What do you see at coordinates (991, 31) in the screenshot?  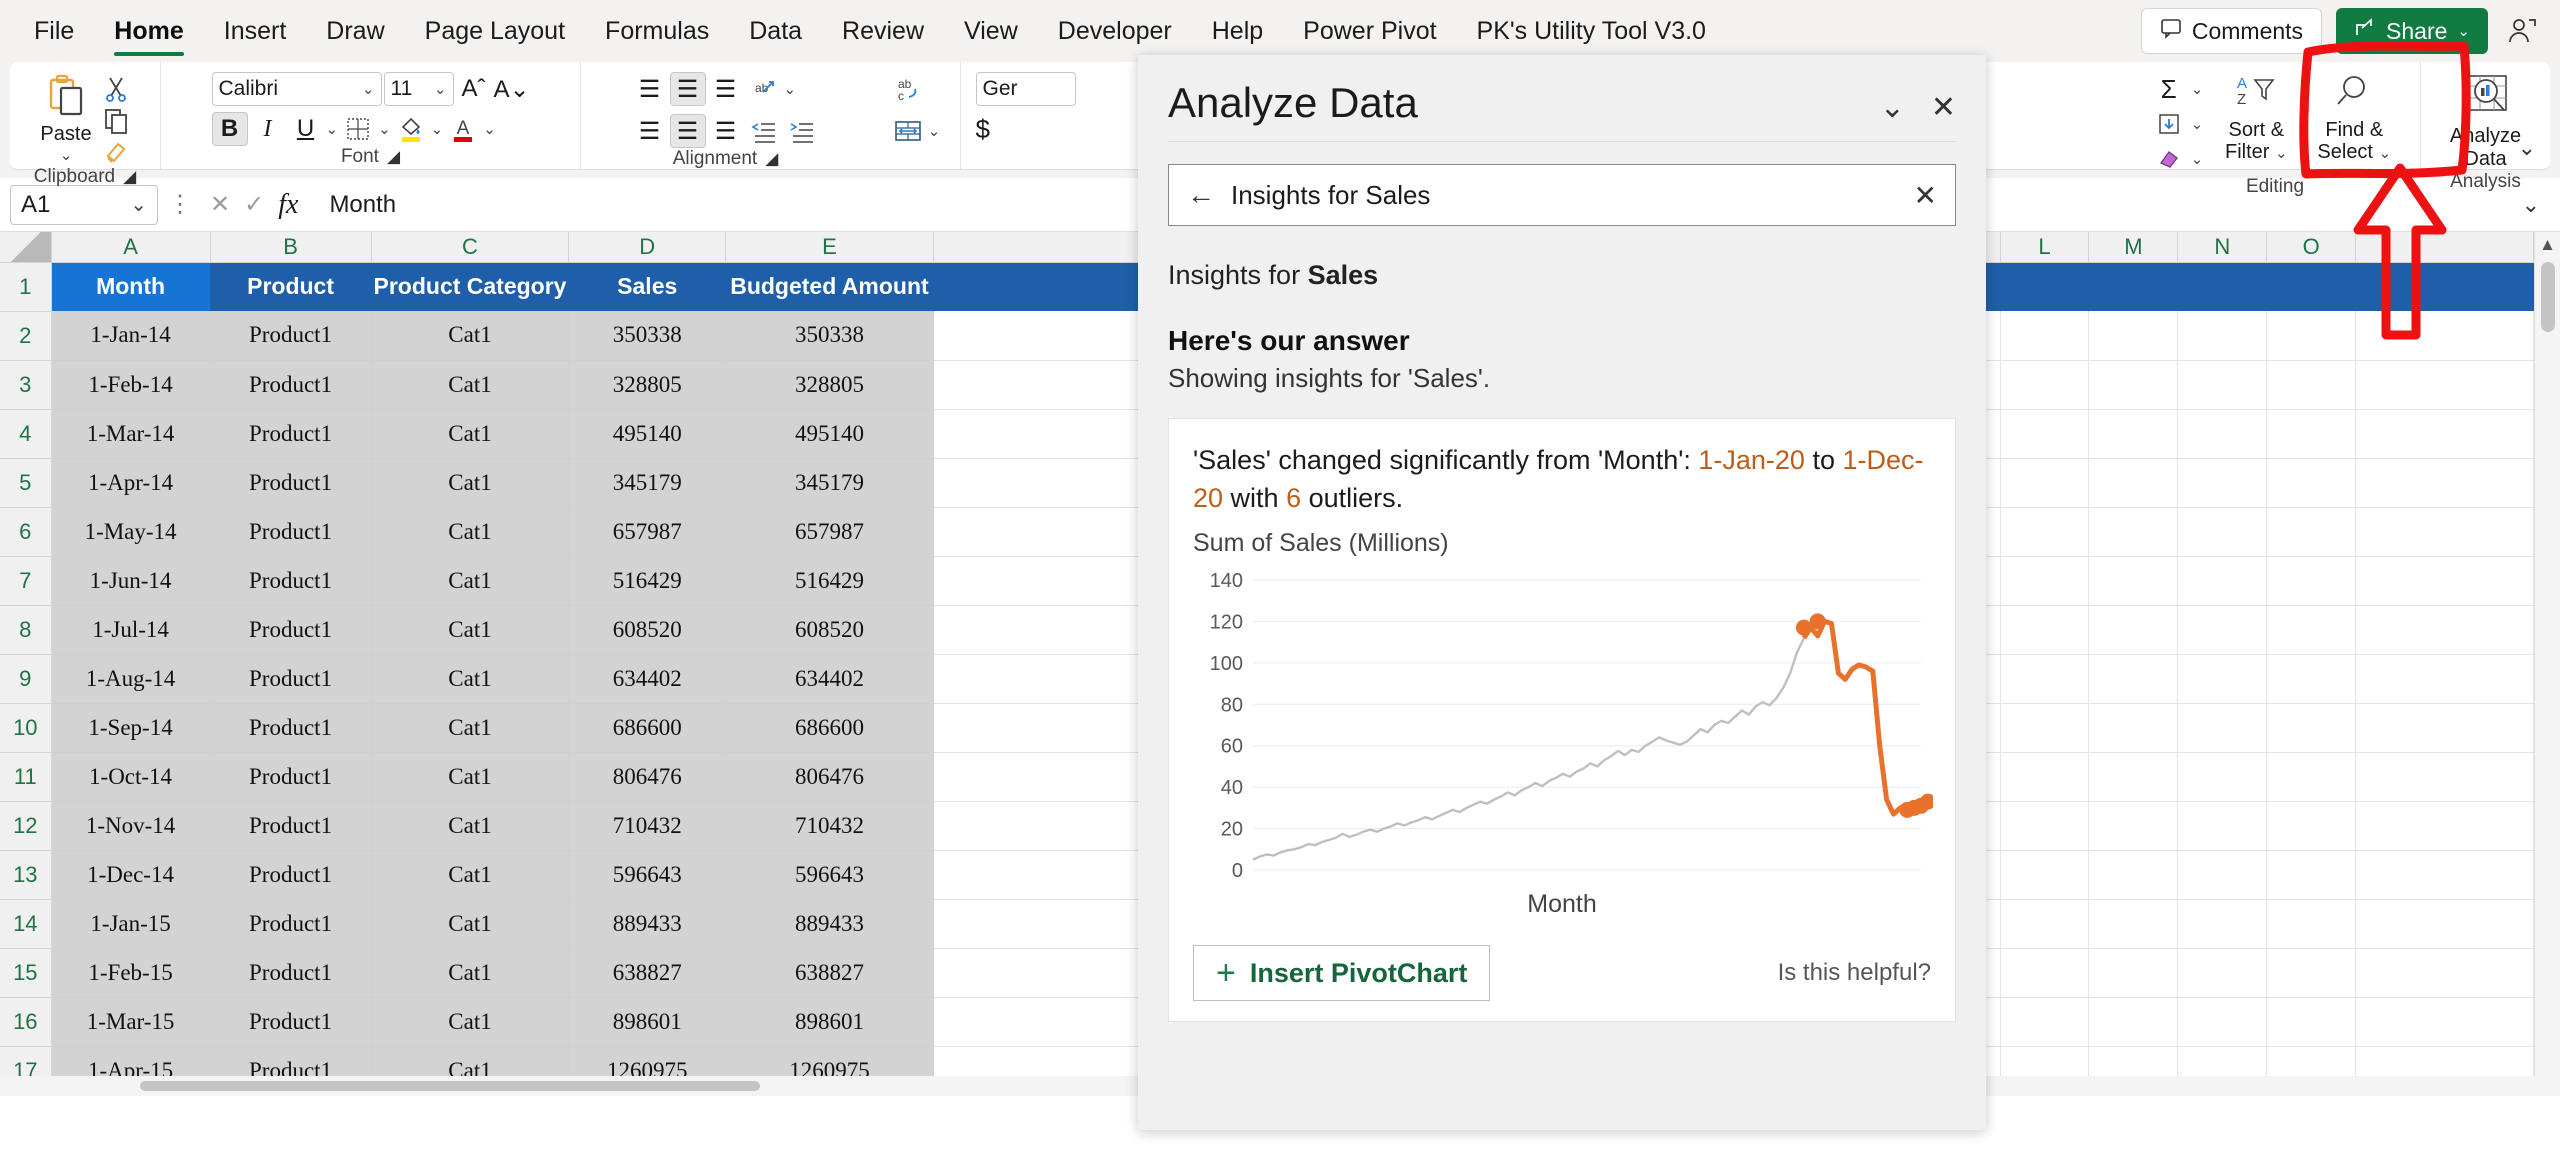 I see `tab-view: View` at bounding box center [991, 31].